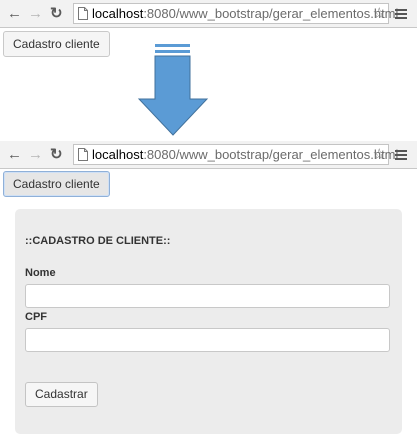 The image size is (417, 445). I want to click on cadastrar-button: Cadastrar, so click(61, 394).